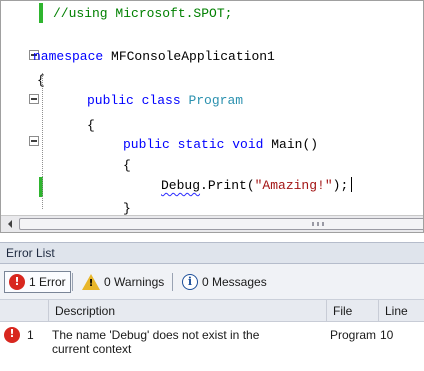  What do you see at coordinates (47, 282) in the screenshot?
I see `errors-filter-label: 1 Error` at bounding box center [47, 282].